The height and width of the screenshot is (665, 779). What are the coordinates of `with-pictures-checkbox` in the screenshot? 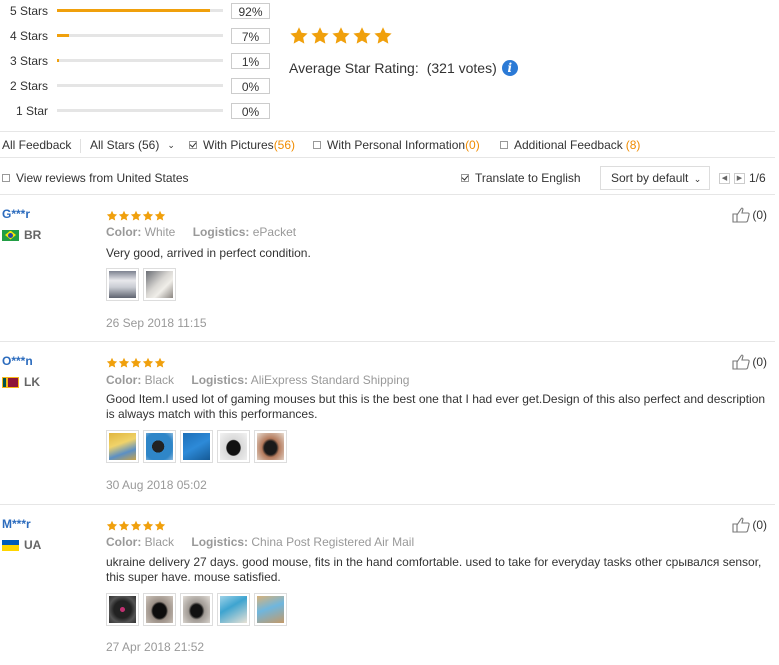 It's located at (193, 145).